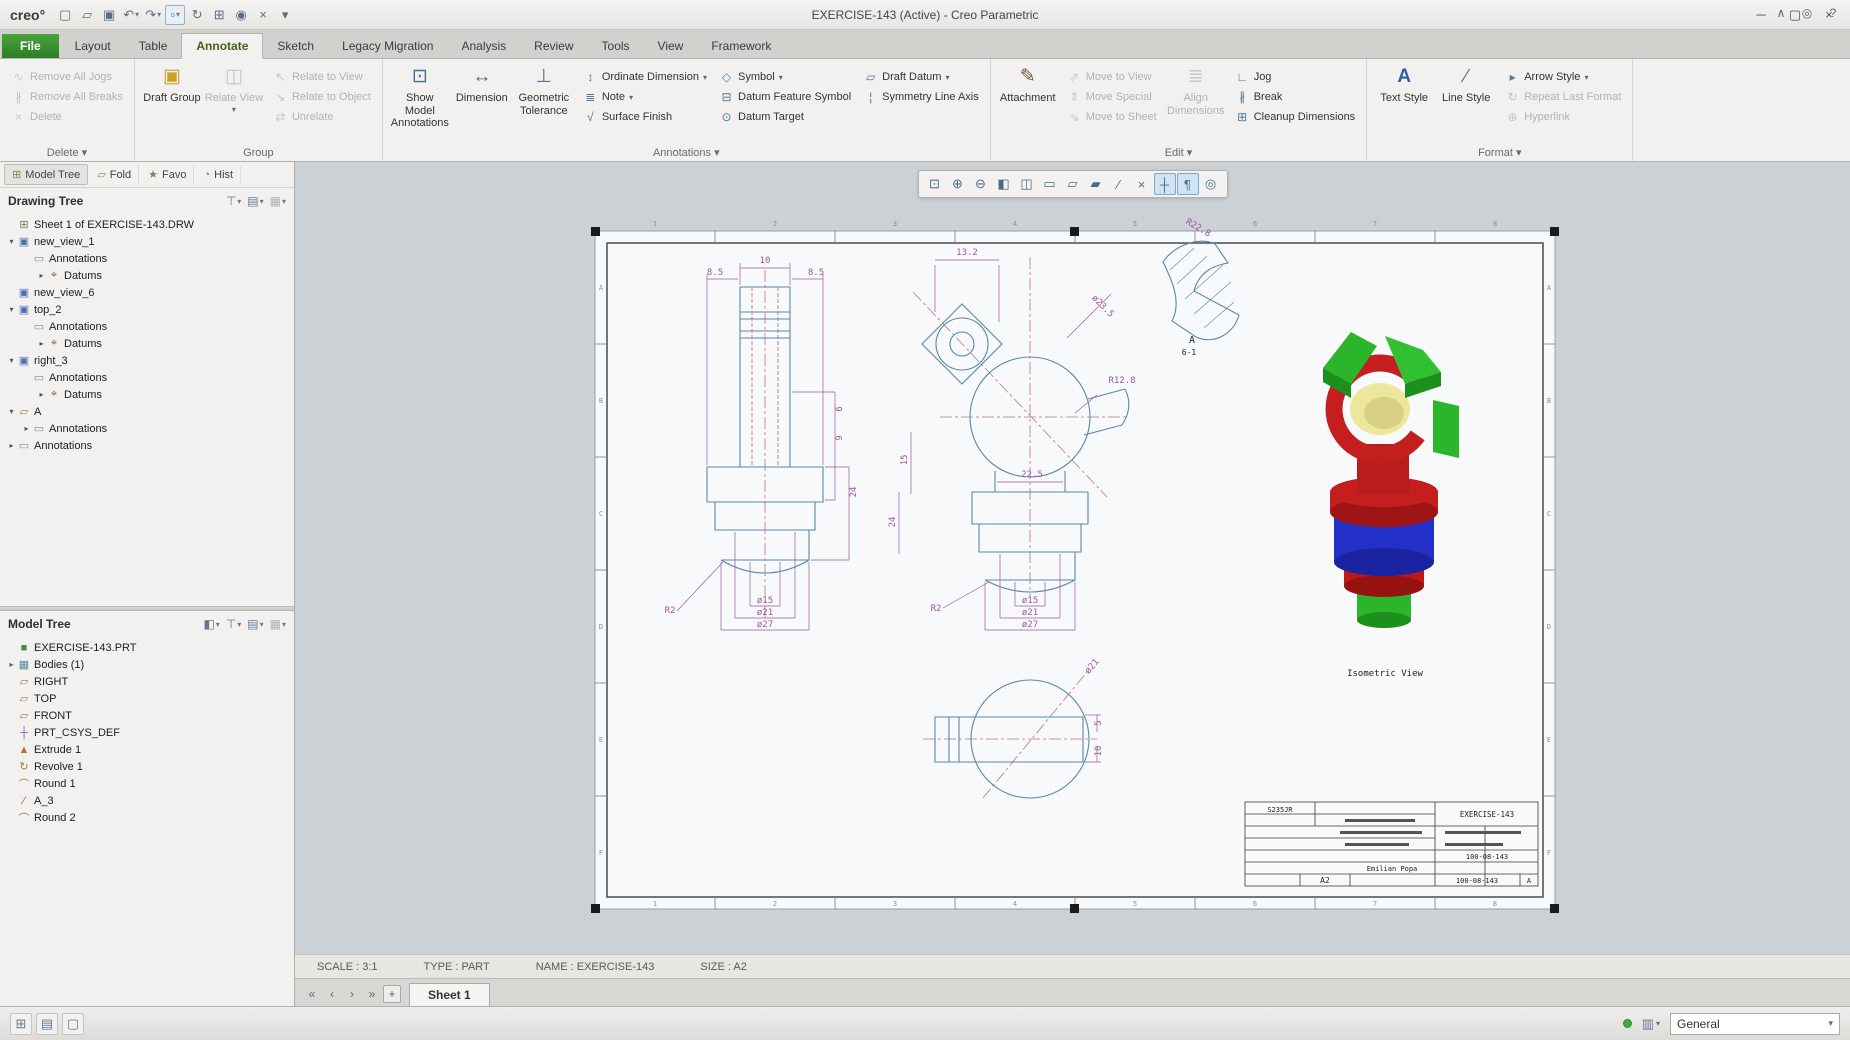  Describe the element at coordinates (332, 994) in the screenshot. I see `previous-sheet-icon: ‹` at that location.